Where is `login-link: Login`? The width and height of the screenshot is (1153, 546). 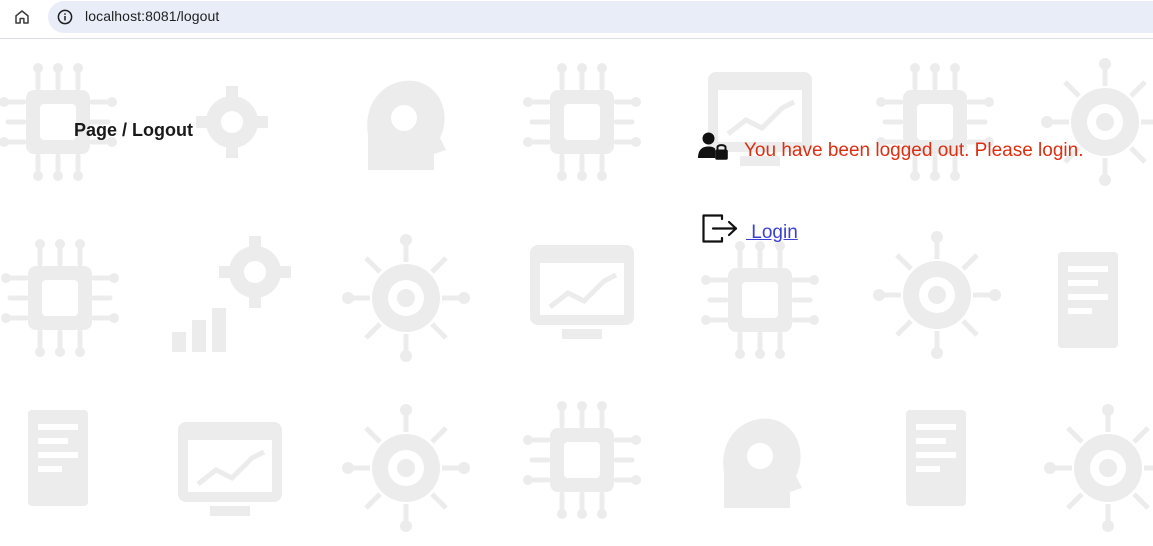 login-link: Login is located at coordinates (772, 233).